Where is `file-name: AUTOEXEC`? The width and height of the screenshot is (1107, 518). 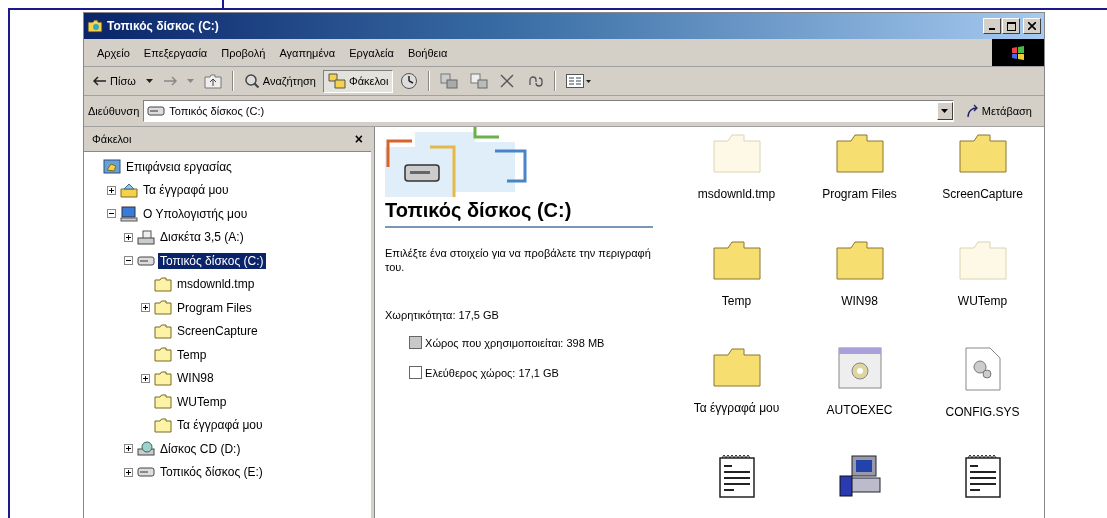 file-name: AUTOEXEC is located at coordinates (859, 410).